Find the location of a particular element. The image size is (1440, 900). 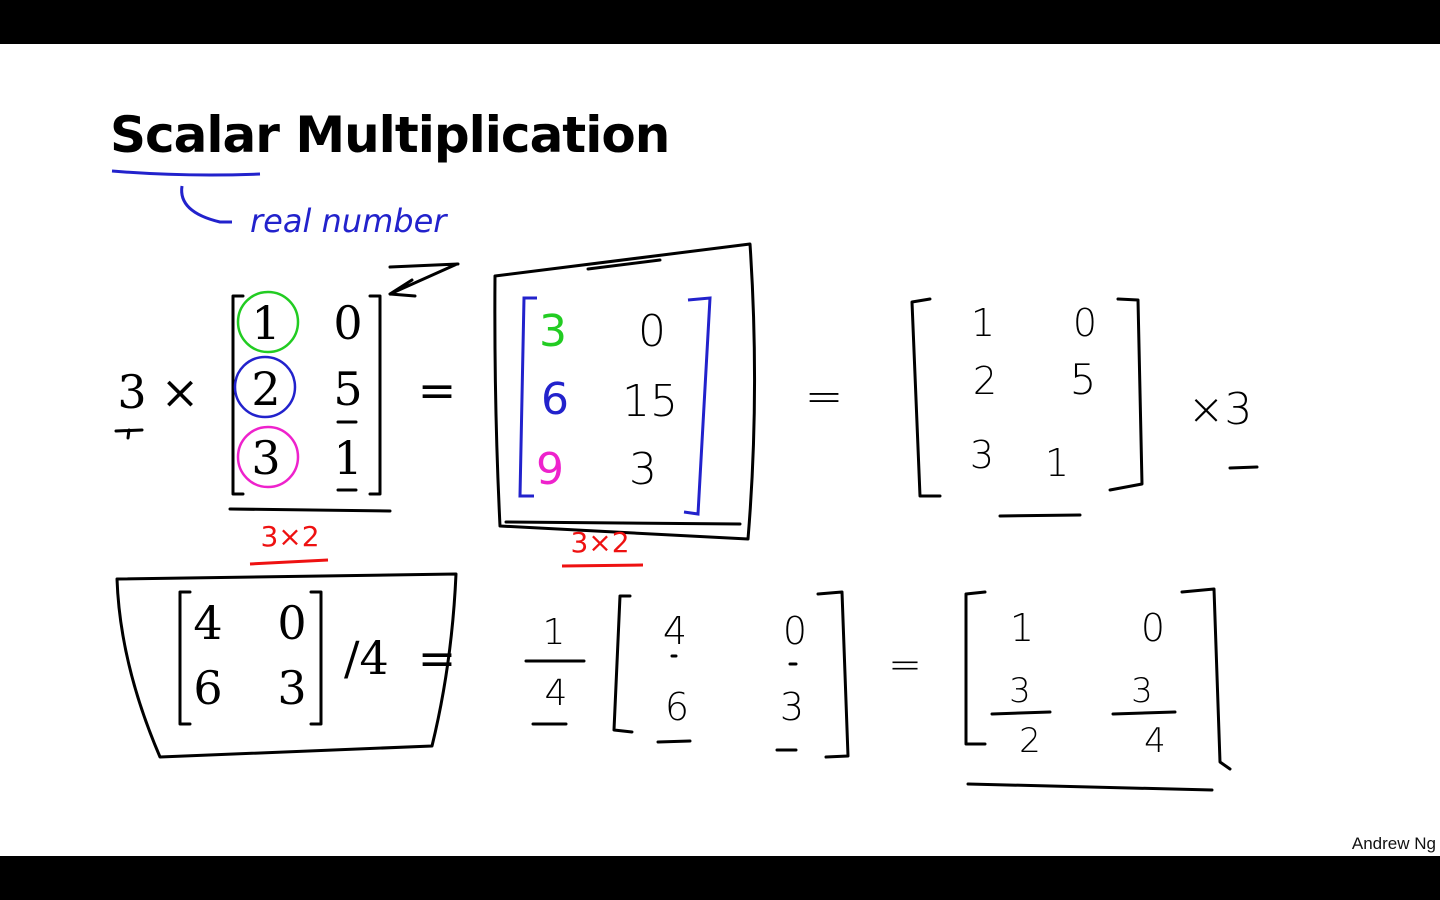

m3-r2c1: 2 is located at coordinates (985, 381).